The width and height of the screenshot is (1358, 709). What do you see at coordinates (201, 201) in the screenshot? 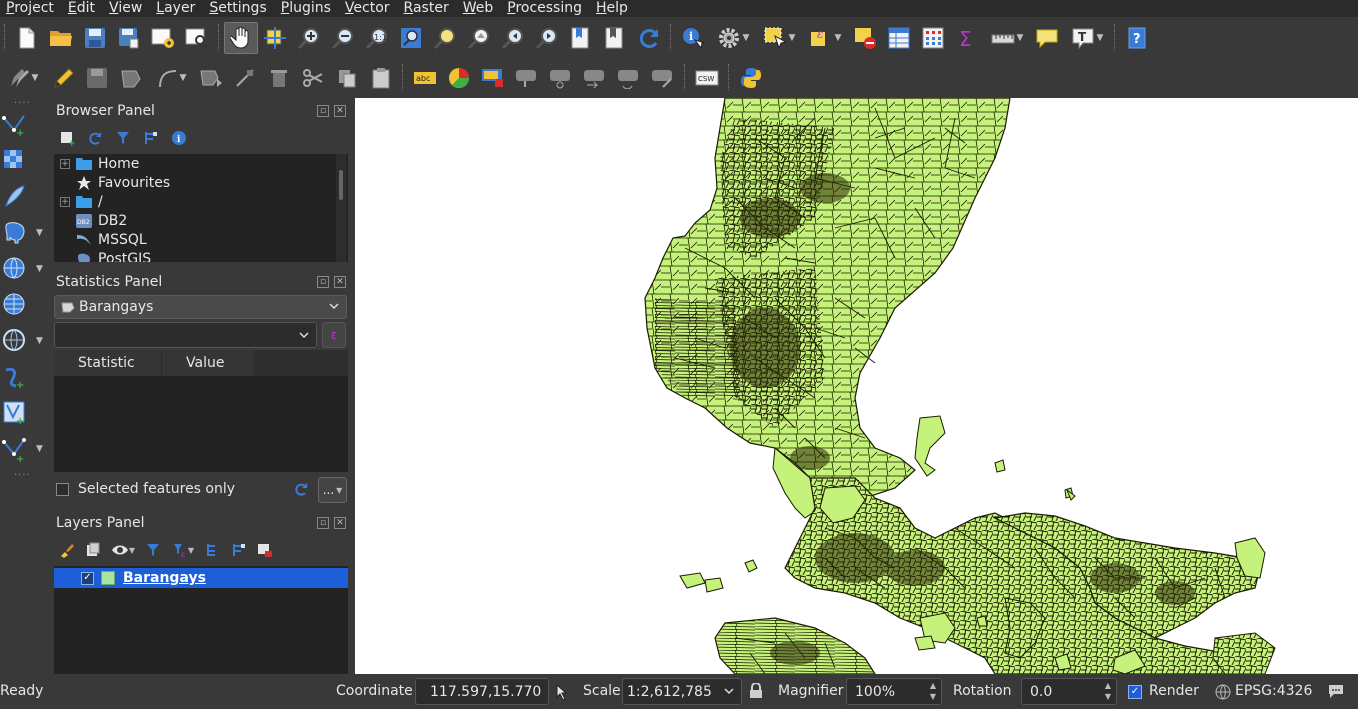
I see `browser-item-root: + /` at bounding box center [201, 201].